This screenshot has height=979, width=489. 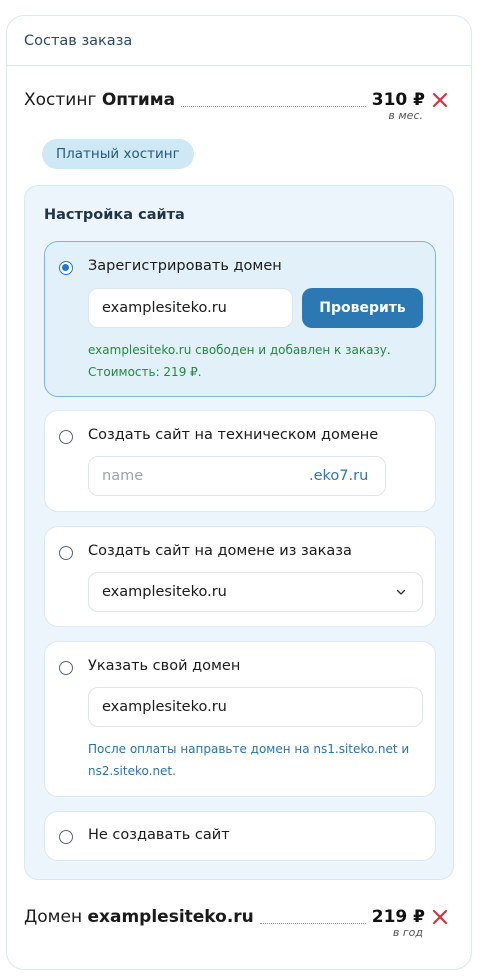 I want to click on domain-item-prefix: Домен, so click(x=53, y=917).